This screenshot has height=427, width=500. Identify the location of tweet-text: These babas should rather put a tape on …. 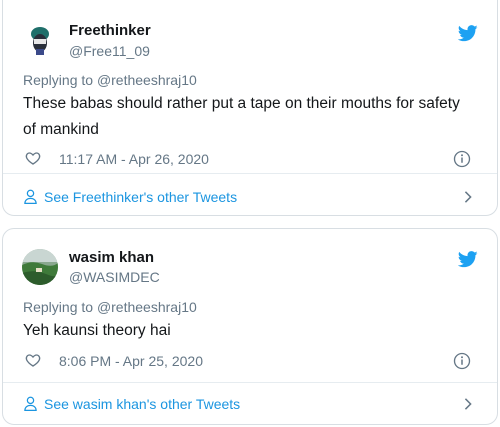
(241, 116).